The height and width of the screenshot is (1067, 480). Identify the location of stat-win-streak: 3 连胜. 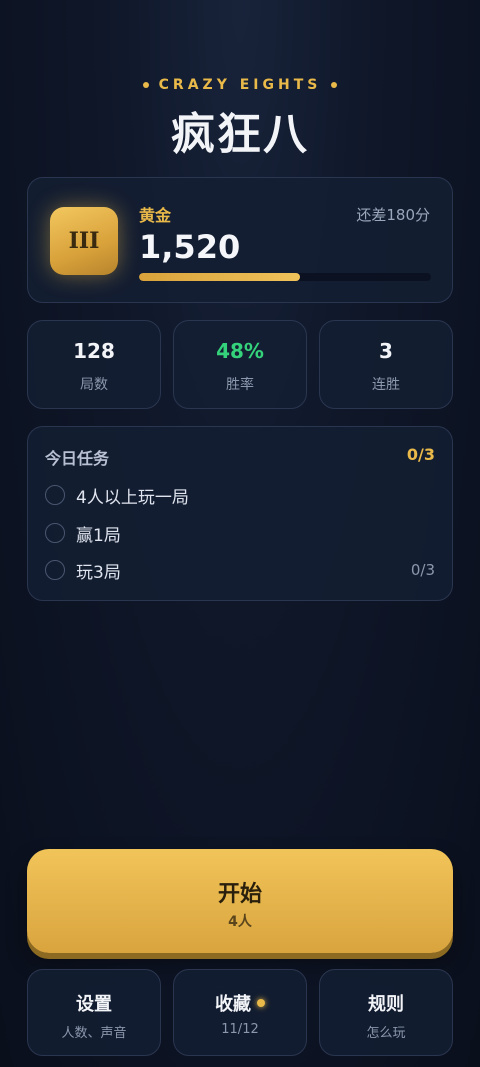
(386, 364).